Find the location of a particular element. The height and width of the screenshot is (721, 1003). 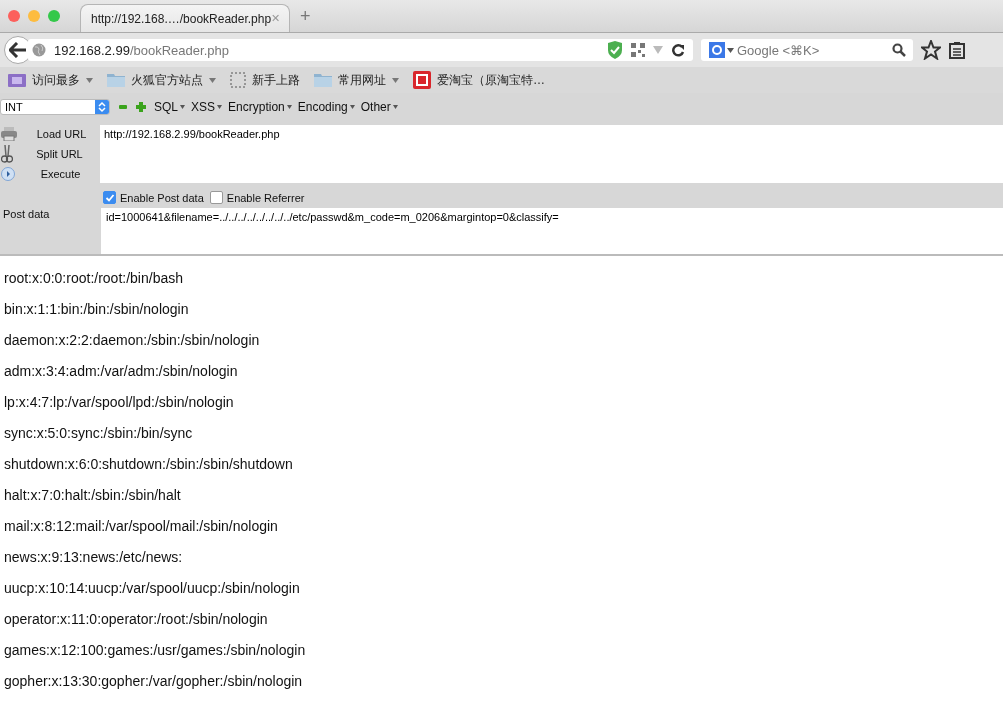

action-button: Execute is located at coordinates (60, 174).